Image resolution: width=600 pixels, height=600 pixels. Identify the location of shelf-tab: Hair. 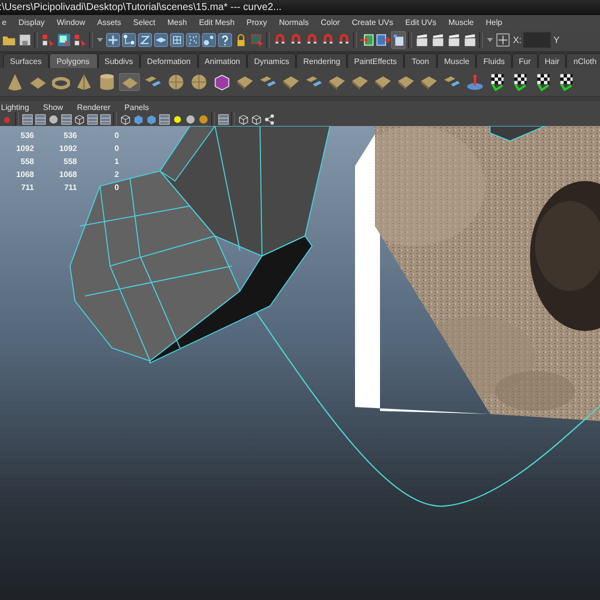
(552, 60).